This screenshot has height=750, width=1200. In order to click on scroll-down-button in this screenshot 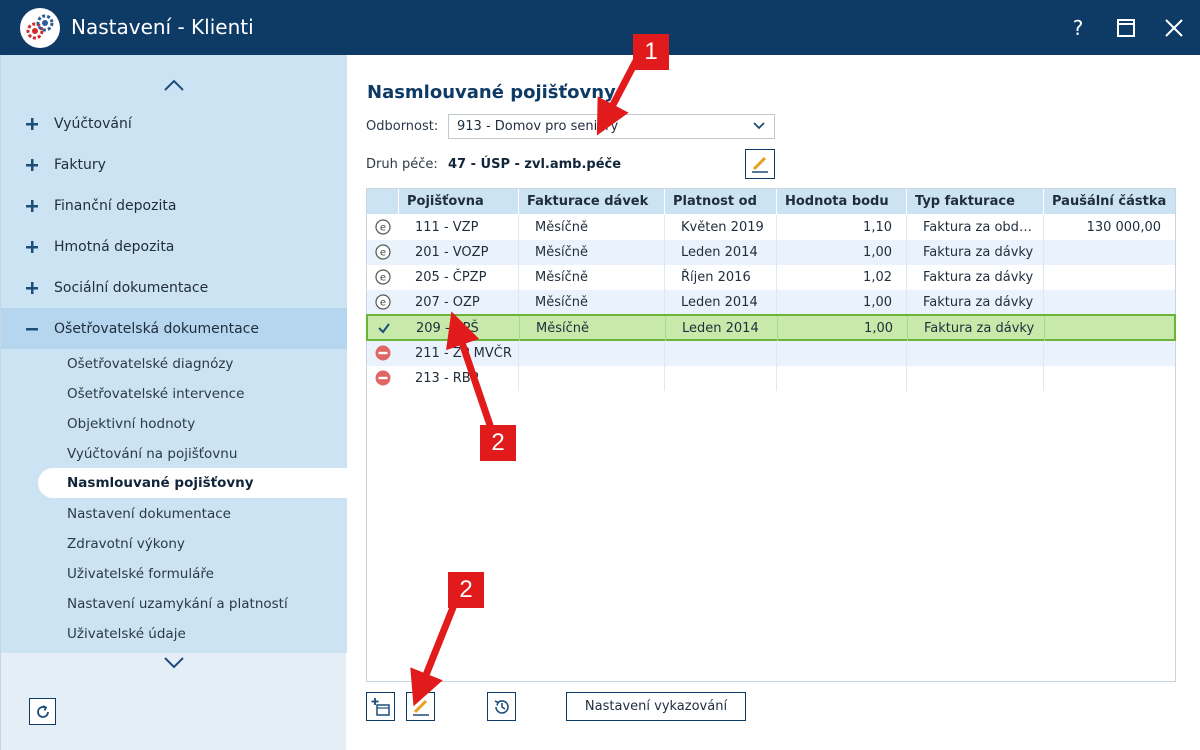, I will do `click(174, 663)`.